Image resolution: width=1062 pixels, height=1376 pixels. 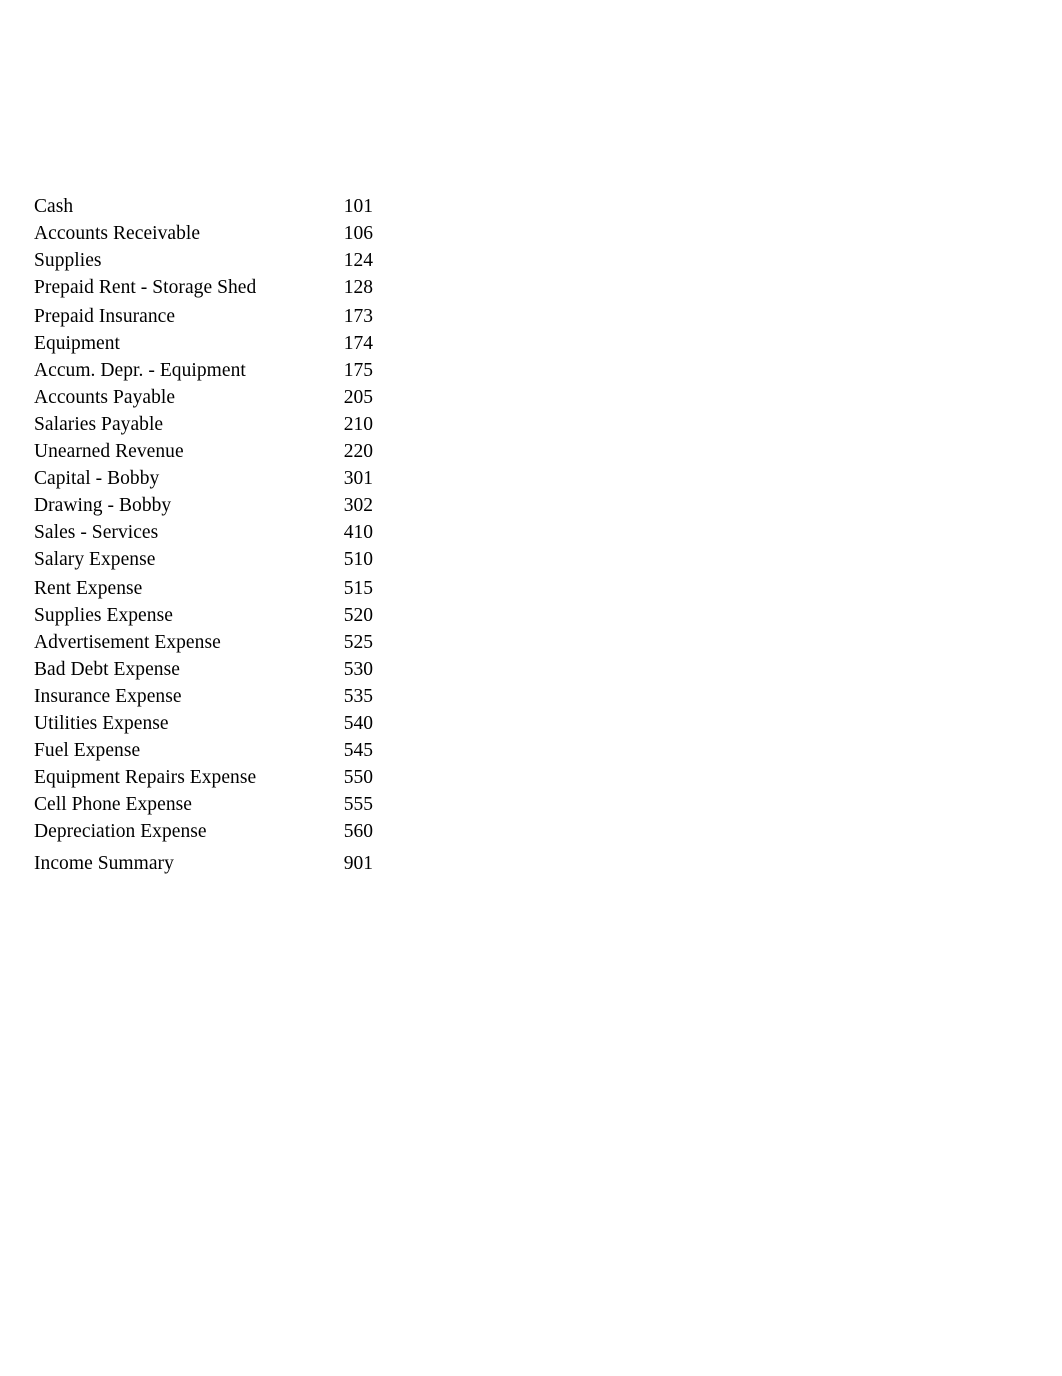 What do you see at coordinates (358, 451) in the screenshot?
I see `account-number: 220` at bounding box center [358, 451].